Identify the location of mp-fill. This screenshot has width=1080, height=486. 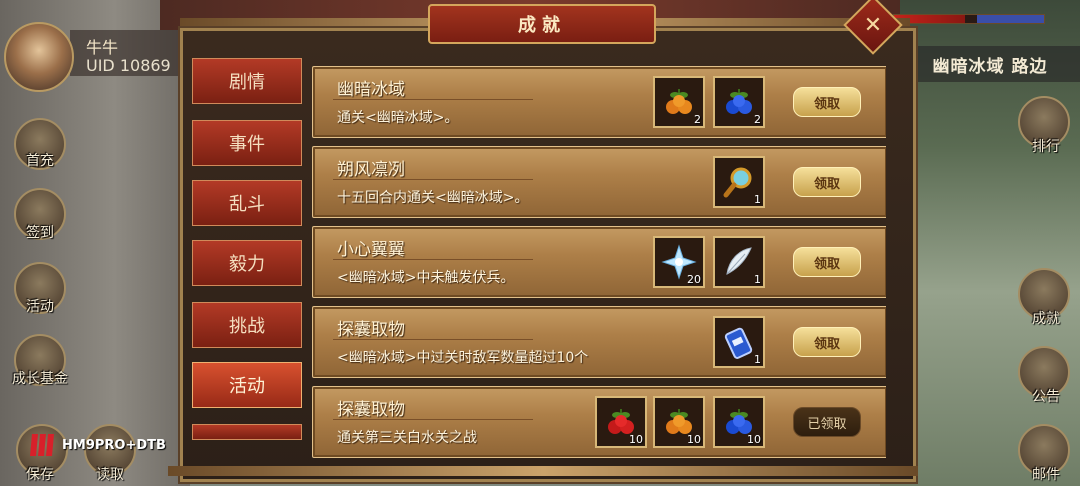
(1010, 19).